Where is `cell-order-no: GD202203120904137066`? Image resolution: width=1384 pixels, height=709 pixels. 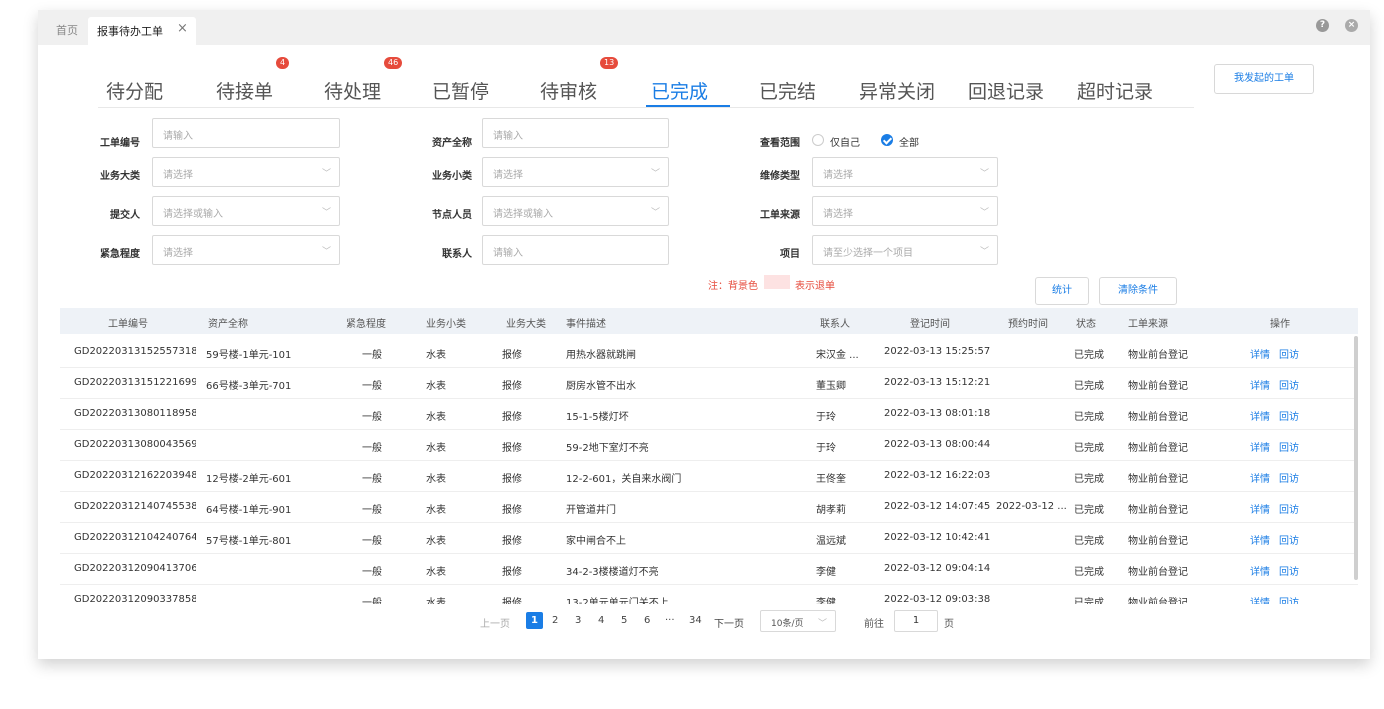 cell-order-no: GD202203120904137066 is located at coordinates (135, 568).